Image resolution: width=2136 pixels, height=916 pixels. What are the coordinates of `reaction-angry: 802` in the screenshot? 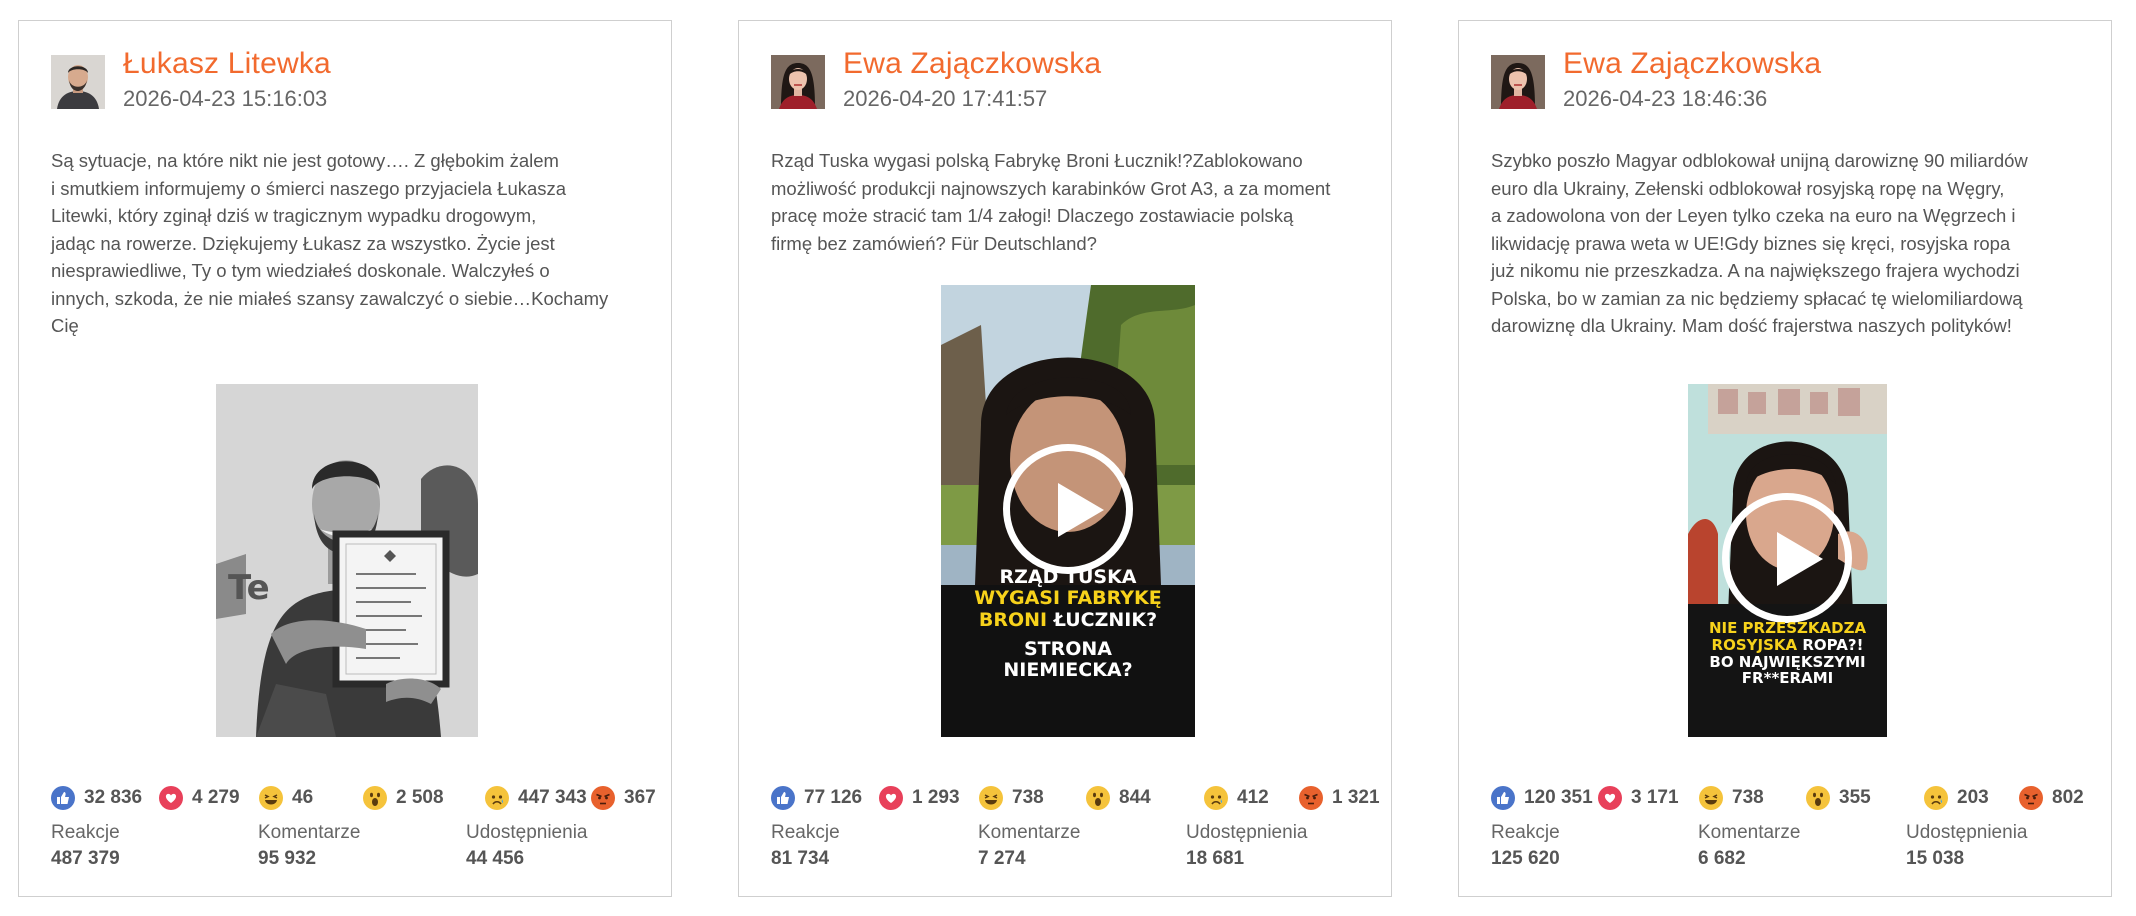 It's located at (2051, 798).